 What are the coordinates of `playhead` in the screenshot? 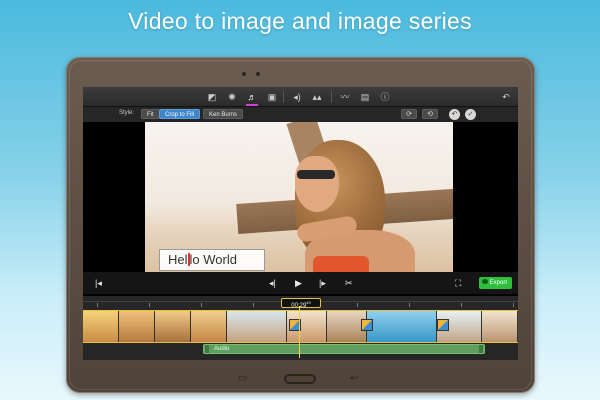 It's located at (299, 332).